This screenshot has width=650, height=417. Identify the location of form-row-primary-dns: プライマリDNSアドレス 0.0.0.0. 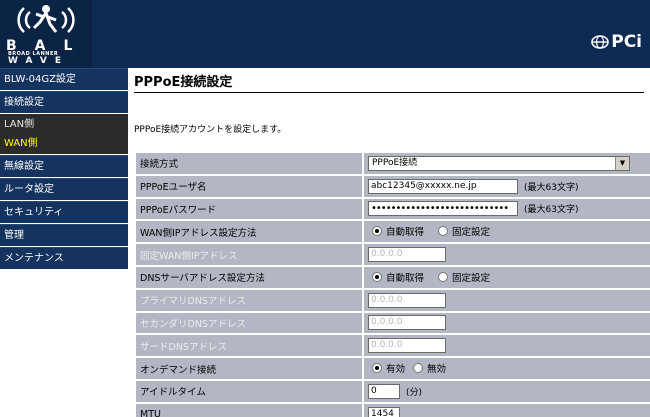
(393, 300).